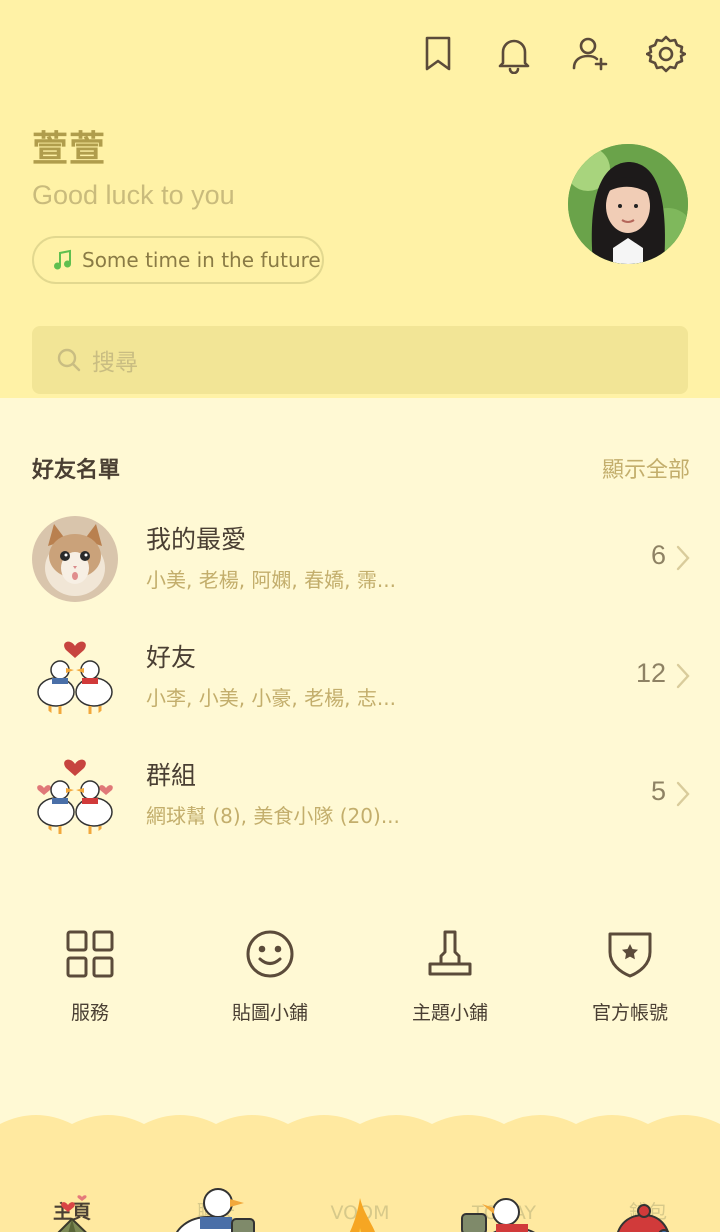 This screenshot has width=720, height=1232. What do you see at coordinates (666, 54) in the screenshot?
I see `gear-icon` at bounding box center [666, 54].